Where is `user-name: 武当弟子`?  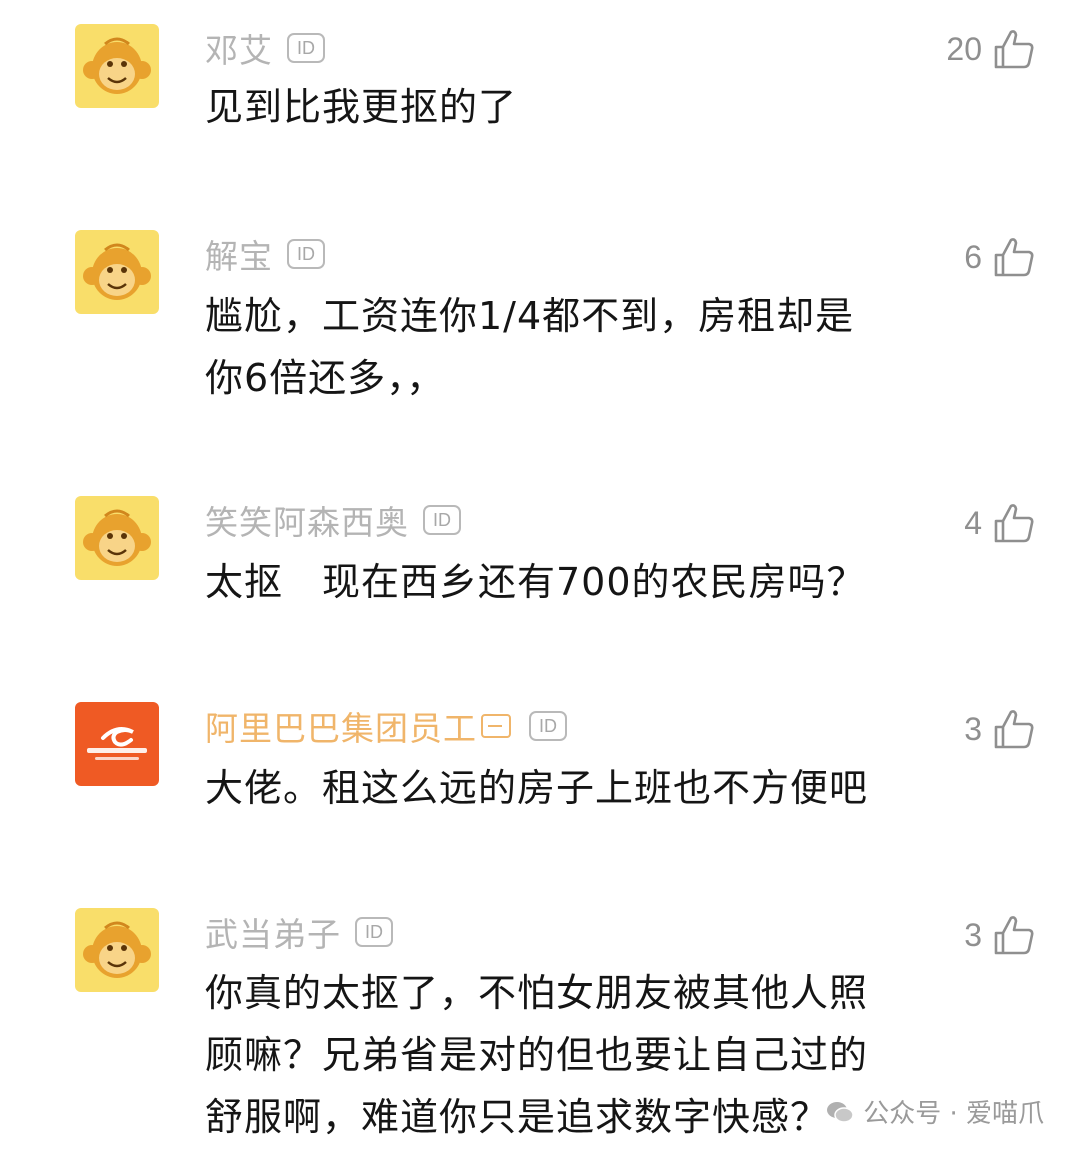 user-name: 武当弟子 is located at coordinates (273, 932).